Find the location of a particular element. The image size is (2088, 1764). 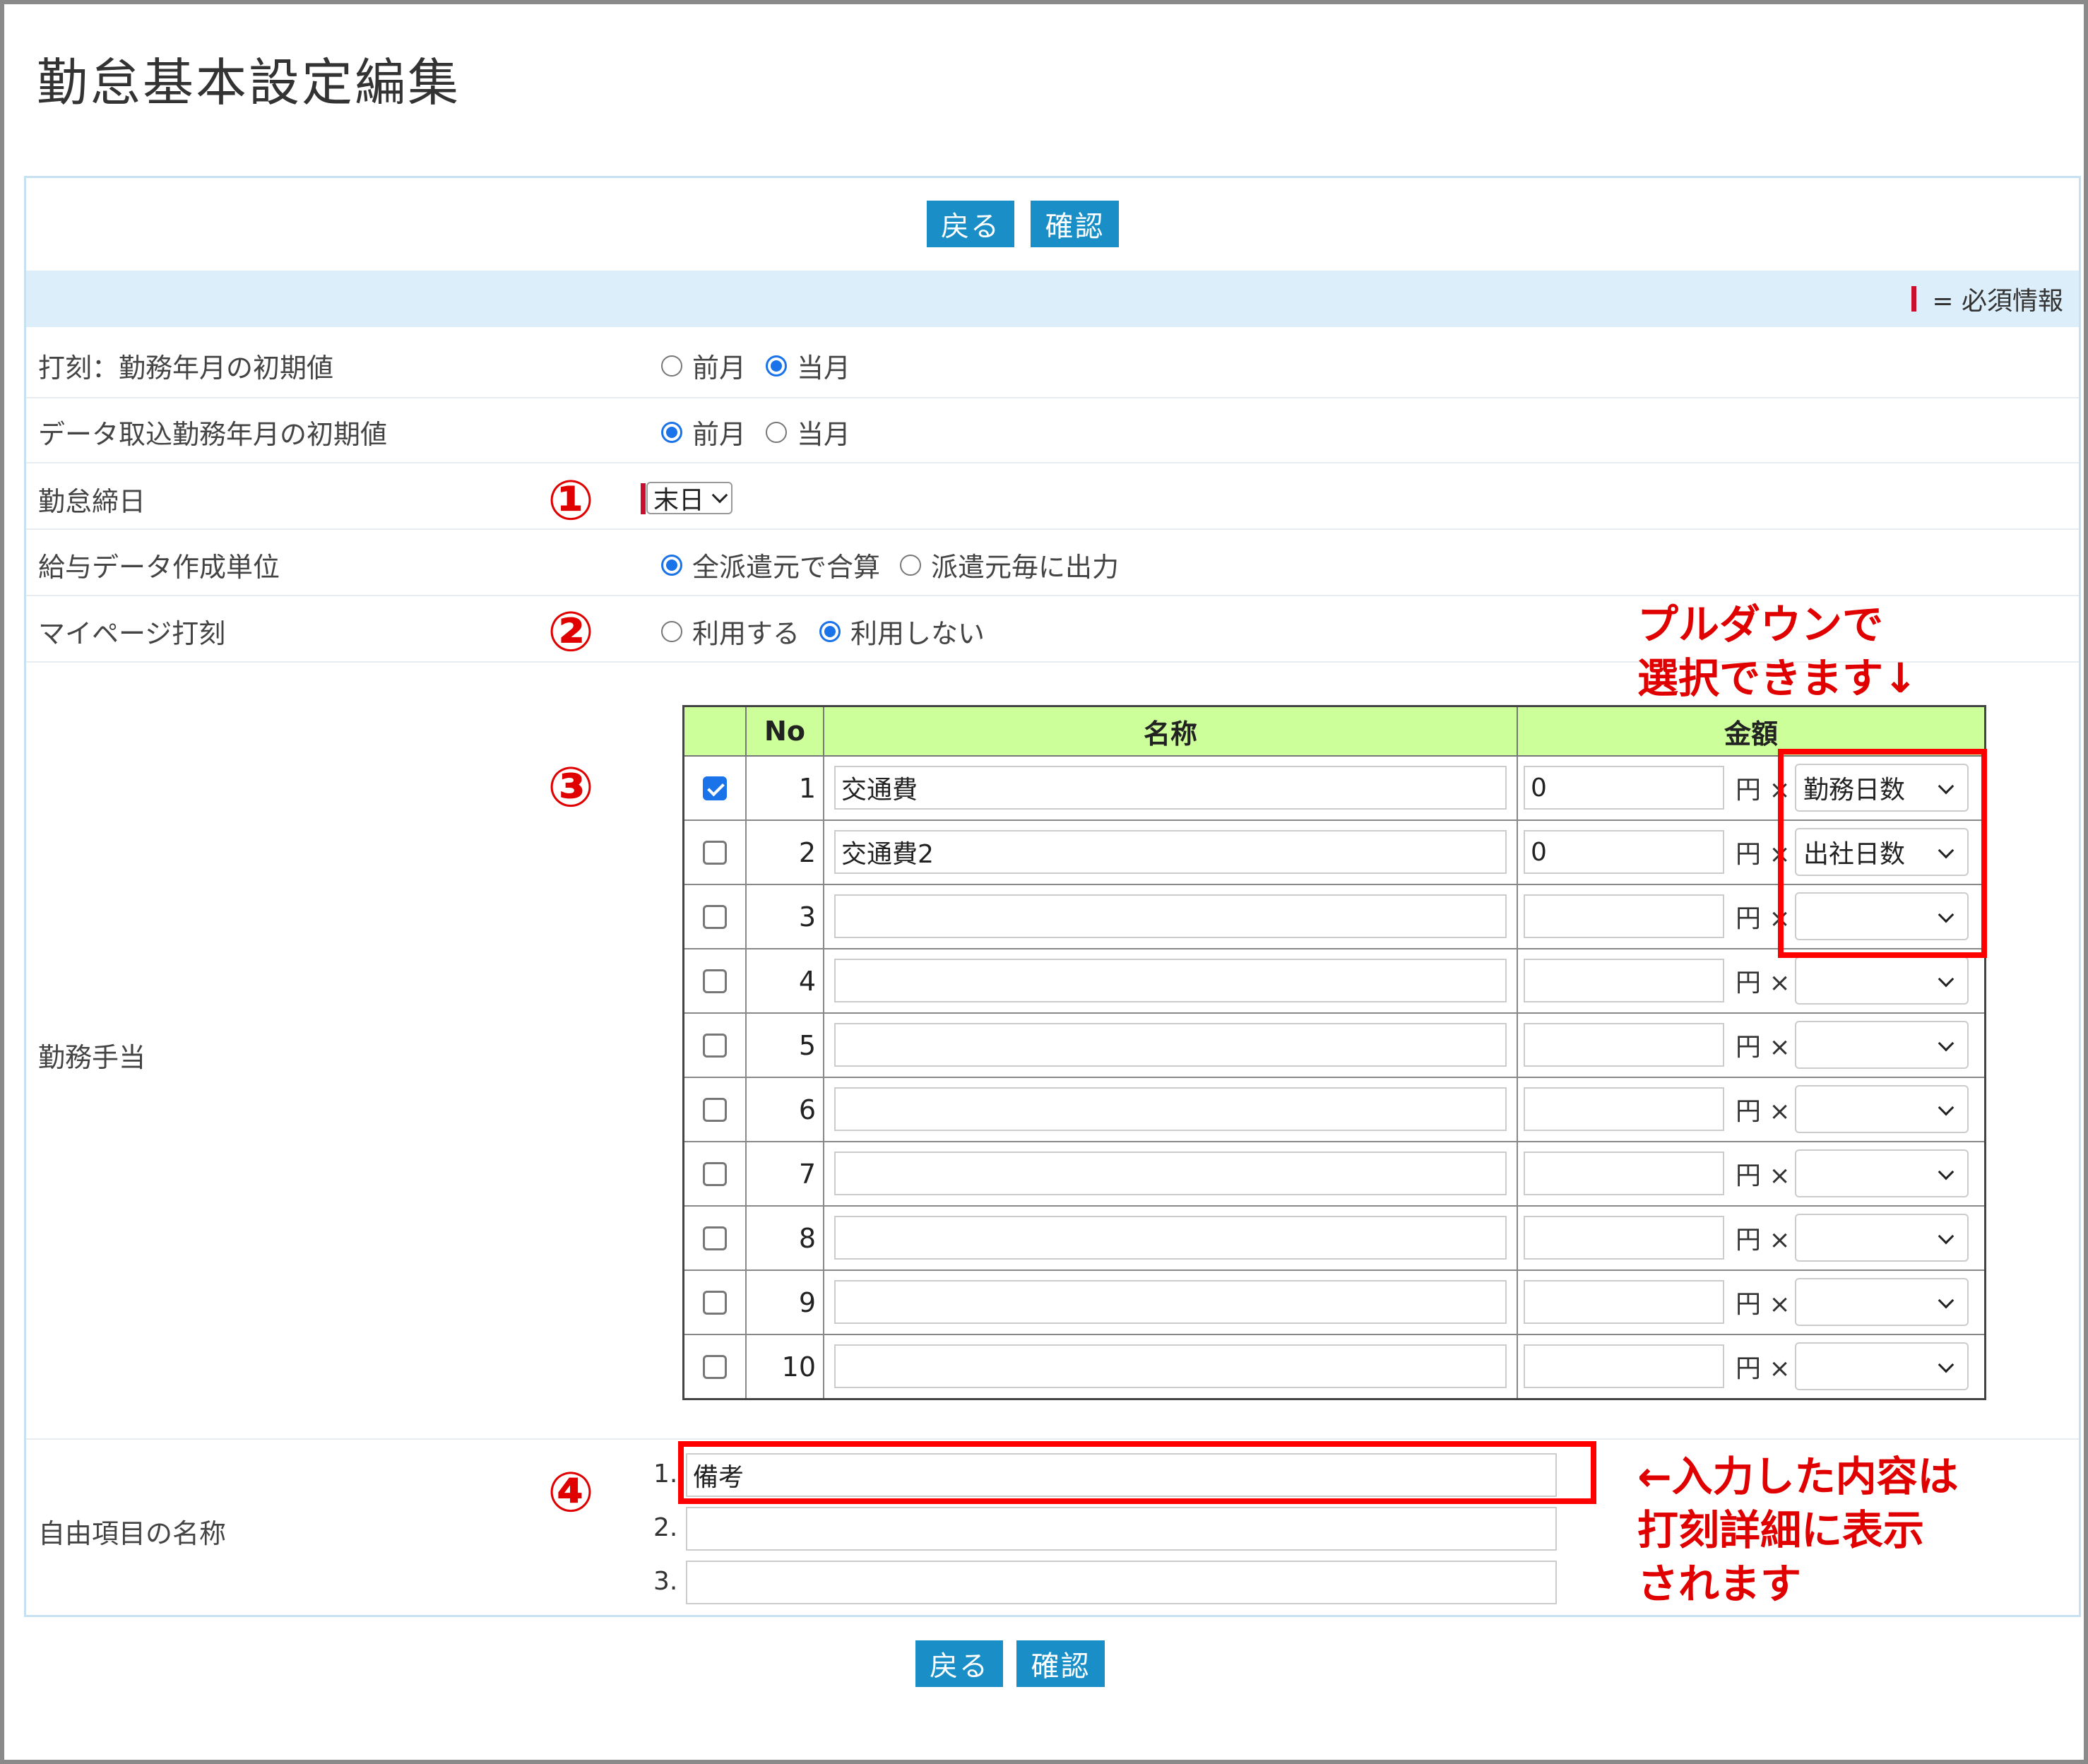

radio-not-use is located at coordinates (830, 631).